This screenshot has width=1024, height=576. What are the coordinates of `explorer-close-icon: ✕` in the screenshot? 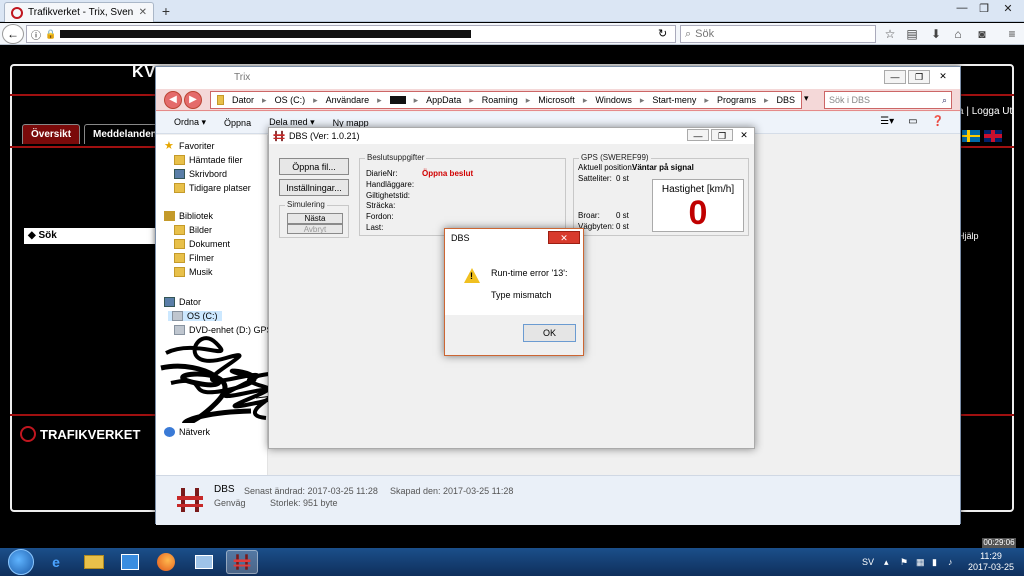 It's located at (943, 77).